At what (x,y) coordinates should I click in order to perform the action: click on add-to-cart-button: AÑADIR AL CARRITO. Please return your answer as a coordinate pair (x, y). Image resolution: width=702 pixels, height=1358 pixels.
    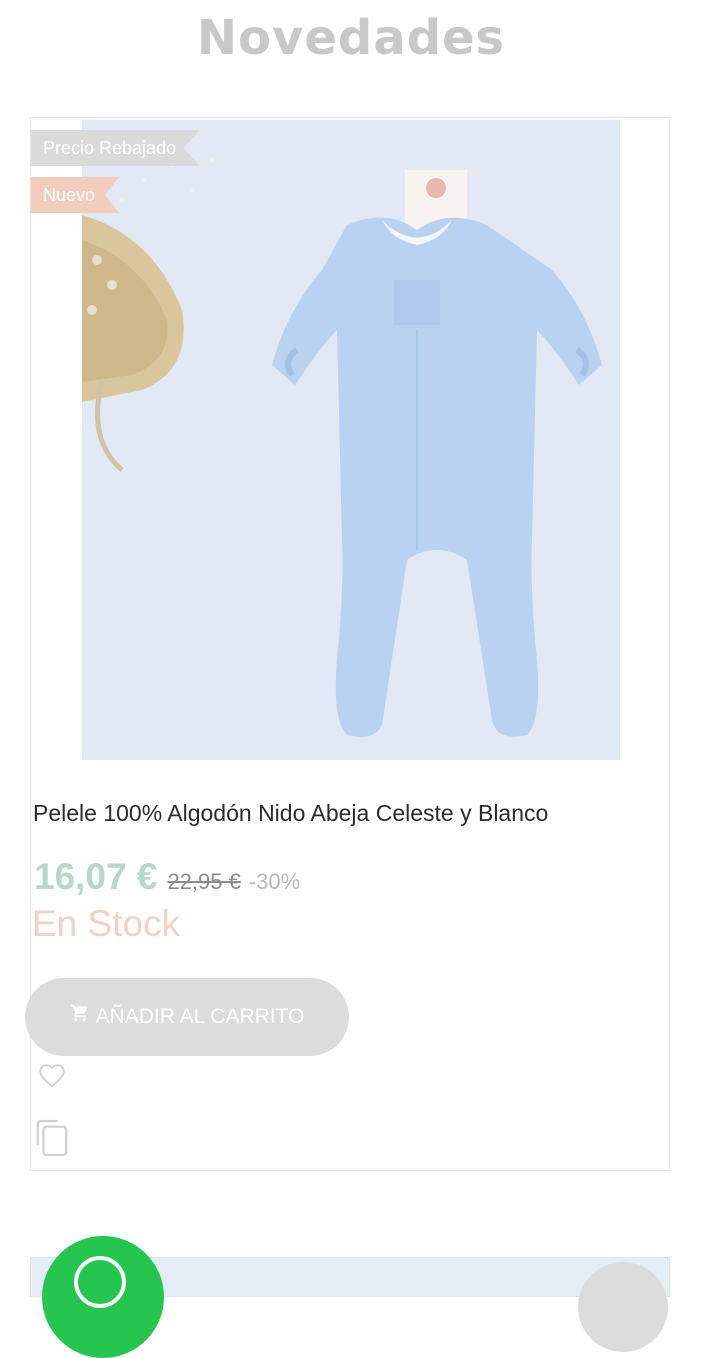
    Looking at the image, I should click on (187, 1017).